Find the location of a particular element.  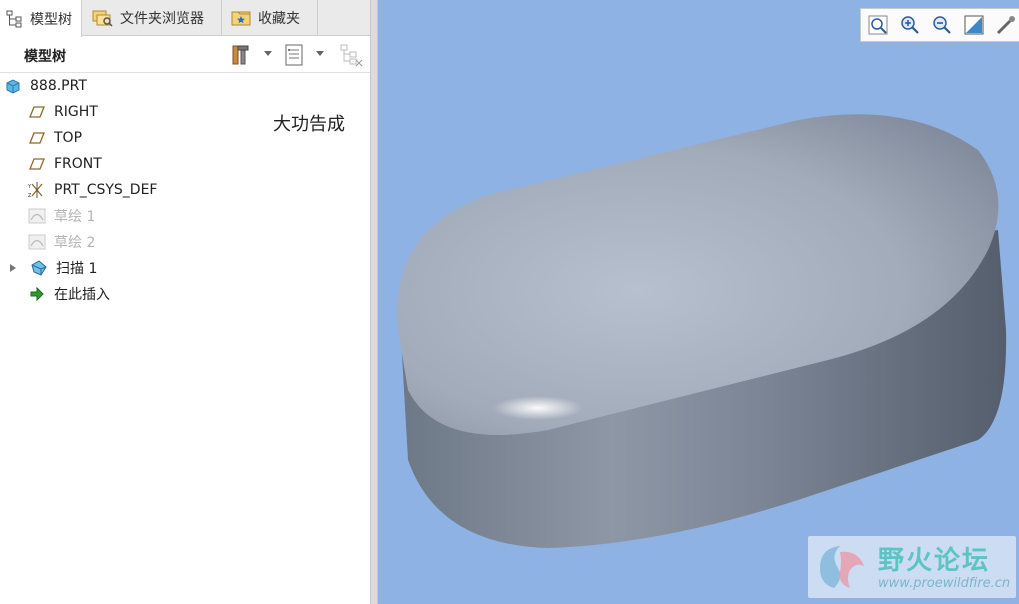

tree-item-sketch-1: 草绘 1 is located at coordinates (61, 216).